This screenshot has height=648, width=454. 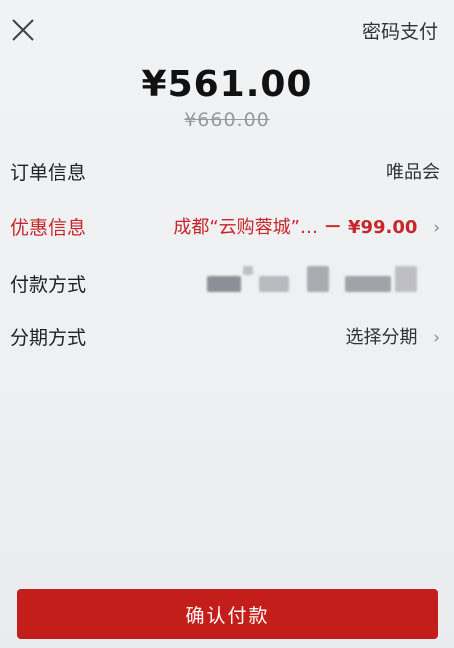 I want to click on discount-info-value: 成都“云购蓉城”… － ¥99.00 ›, so click(x=306, y=226).